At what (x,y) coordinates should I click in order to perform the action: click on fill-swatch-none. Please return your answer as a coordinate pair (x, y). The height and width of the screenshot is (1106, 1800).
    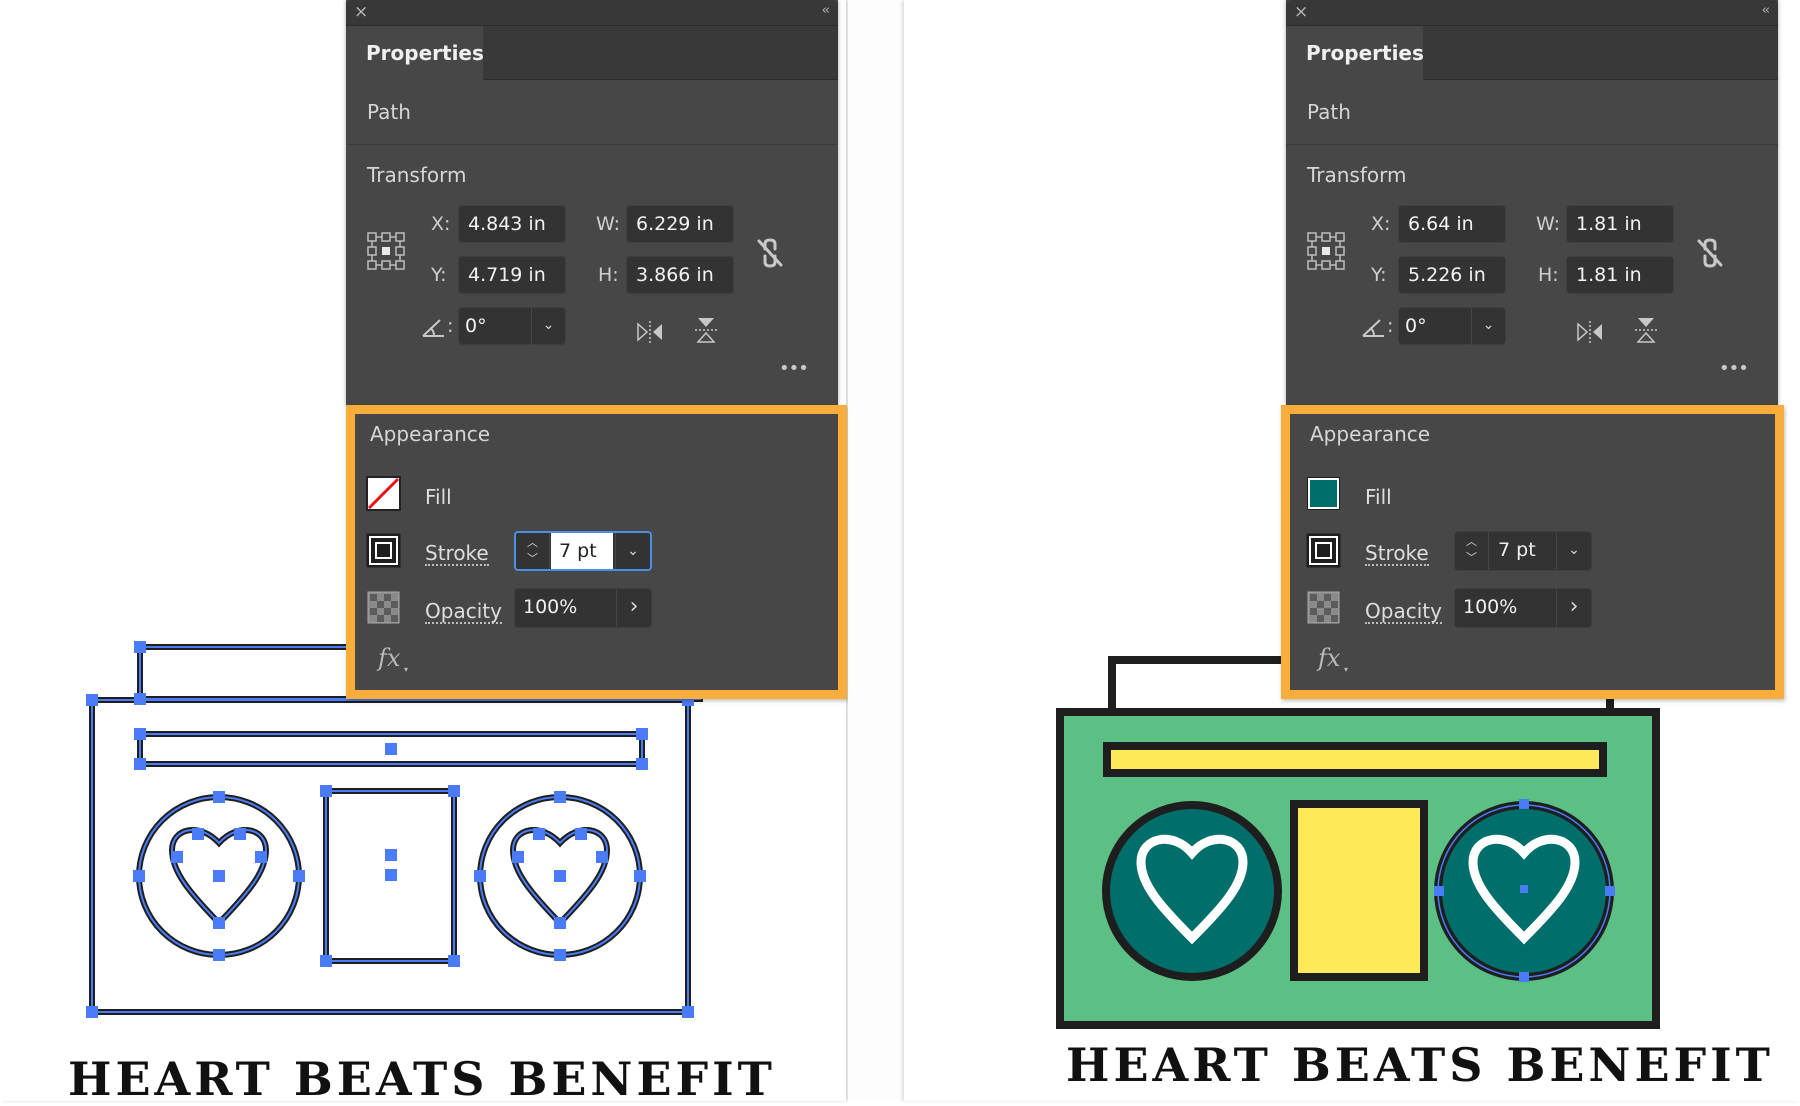
    Looking at the image, I should click on (383, 493).